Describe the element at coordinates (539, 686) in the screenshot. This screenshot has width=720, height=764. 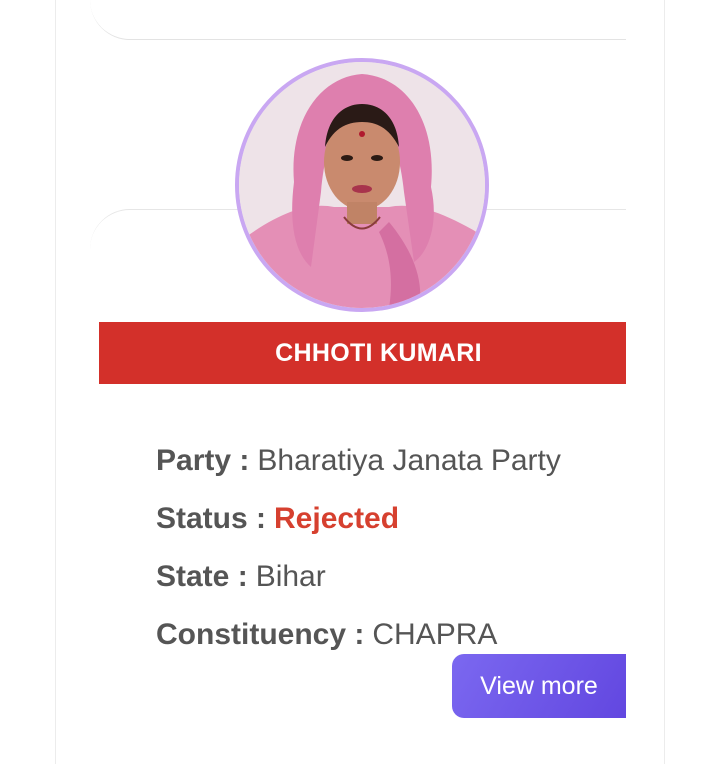
I see `view-more-button: View more` at that location.